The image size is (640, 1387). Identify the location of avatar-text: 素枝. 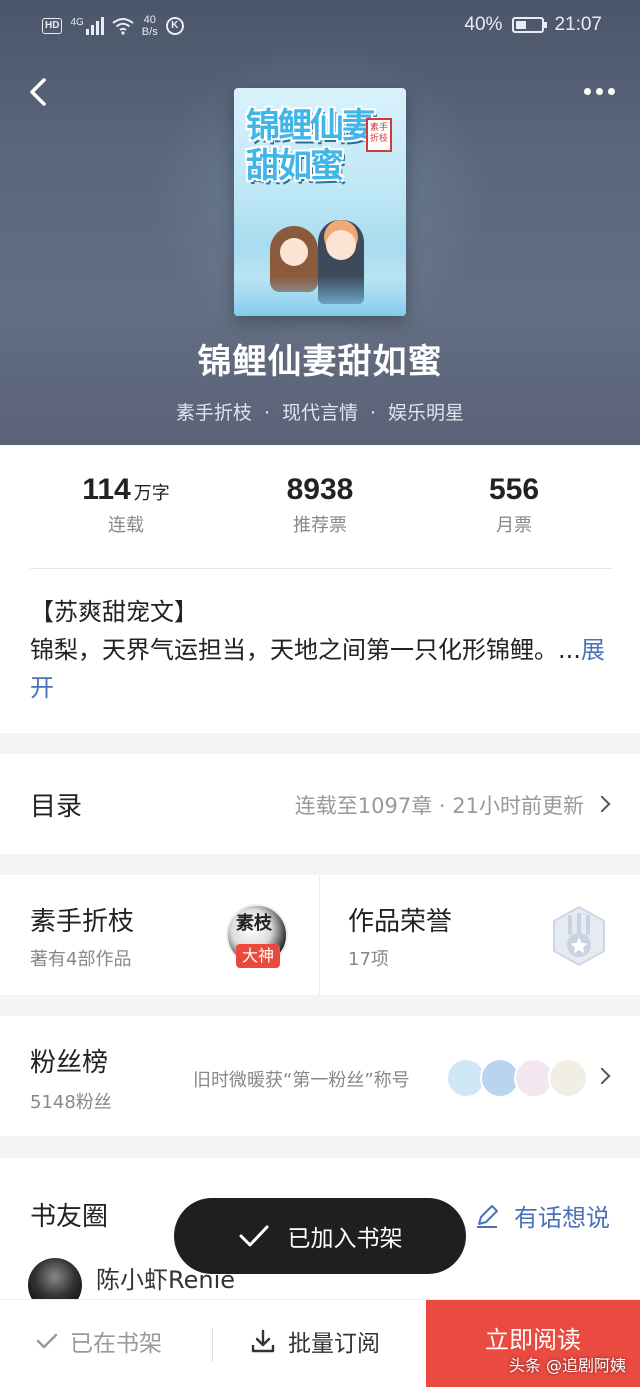
(254, 923).